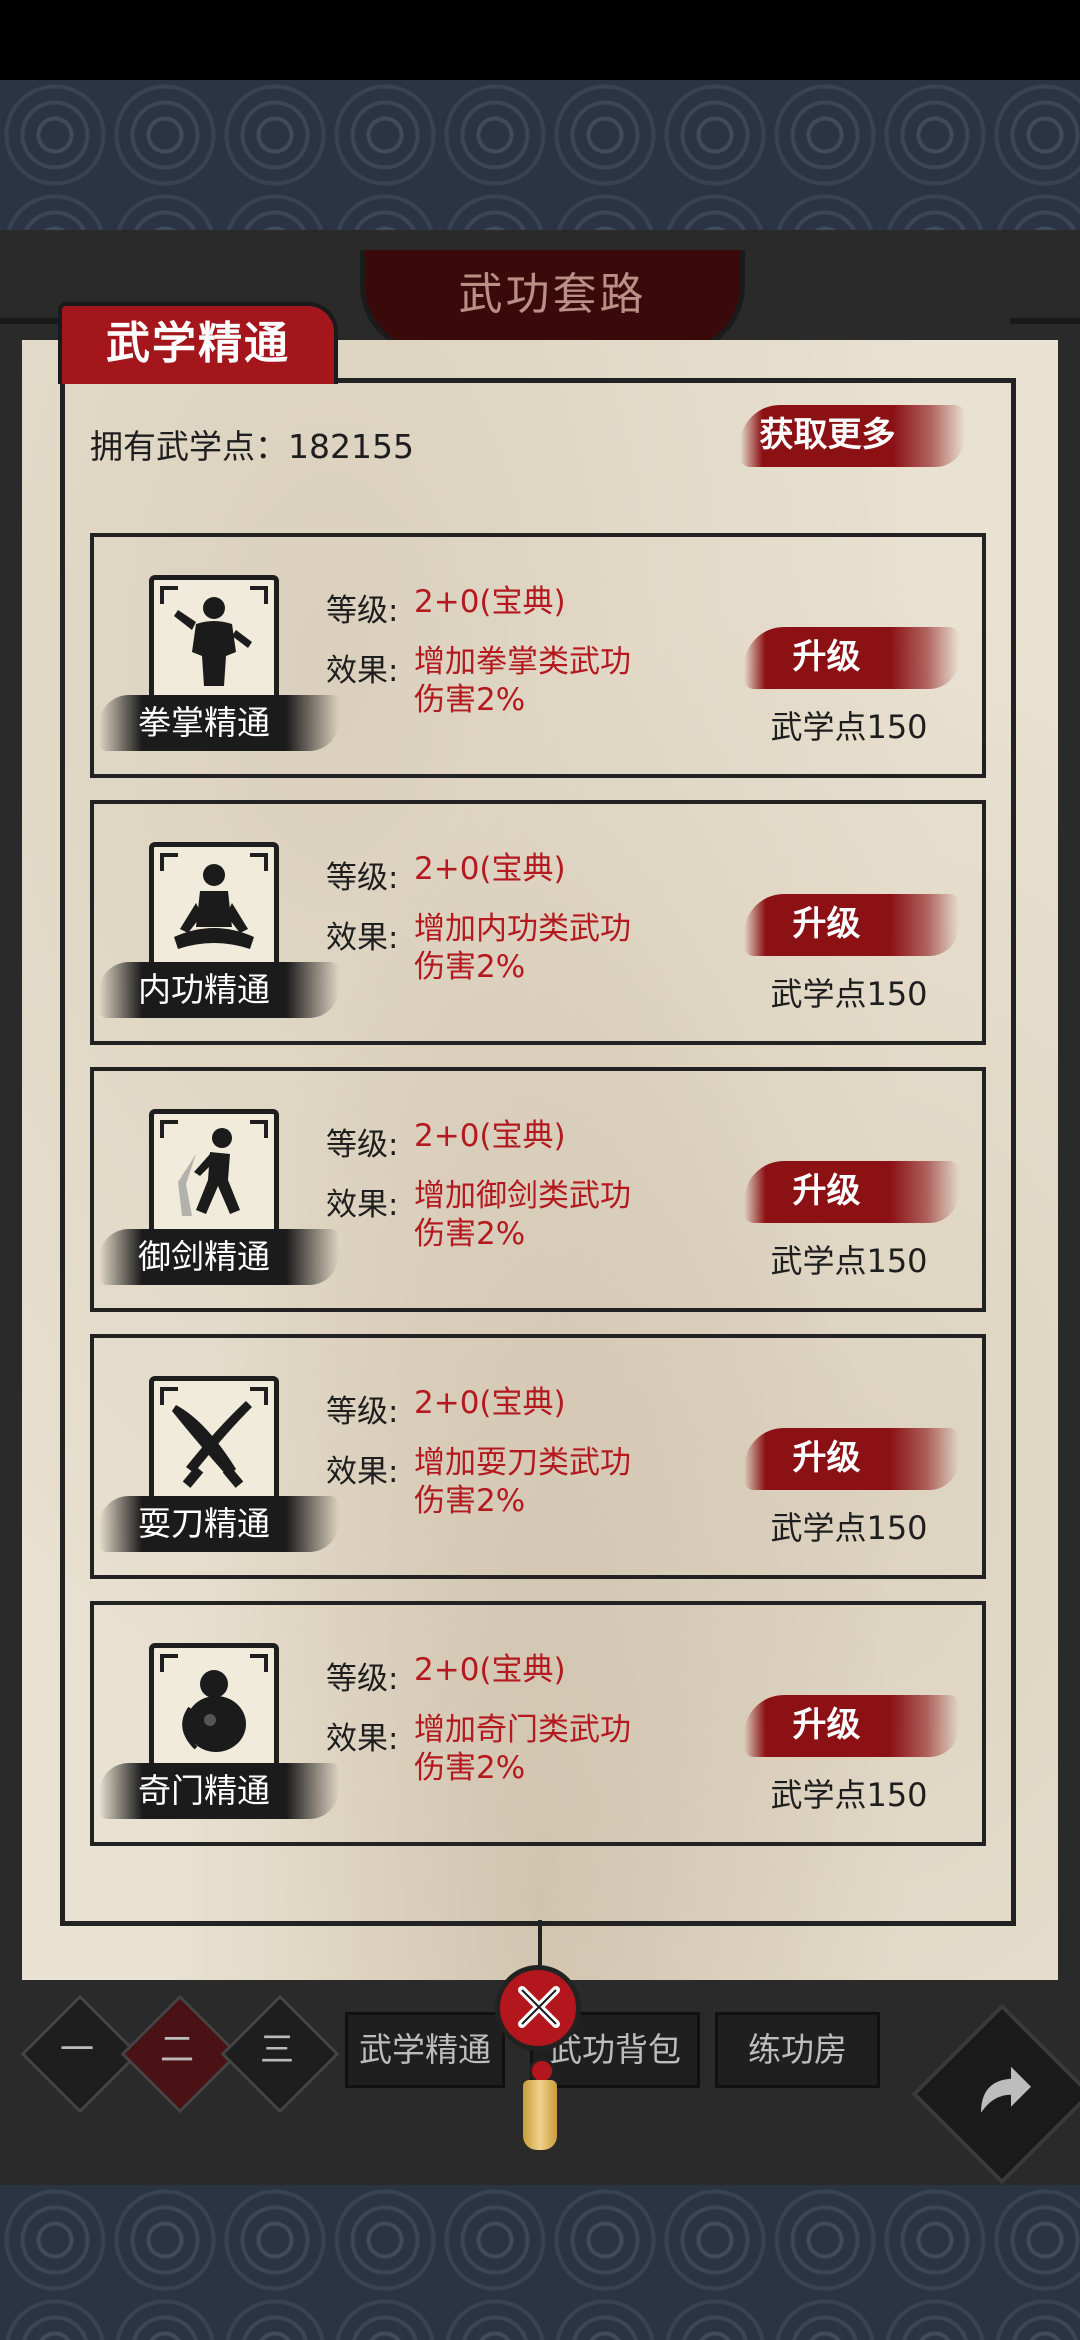  I want to click on points-display: 拥有武学点：182155, so click(252, 444).